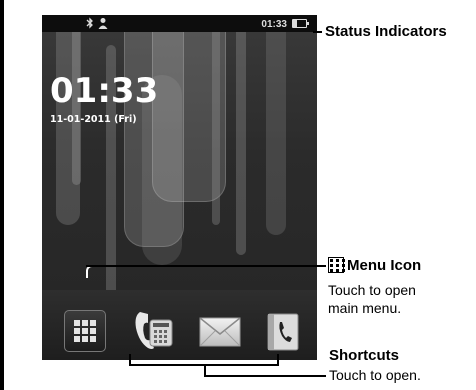 The height and width of the screenshot is (390, 476). Describe the element at coordinates (372, 290) in the screenshot. I see `menu-icon-description-line1: Touch to open` at that location.